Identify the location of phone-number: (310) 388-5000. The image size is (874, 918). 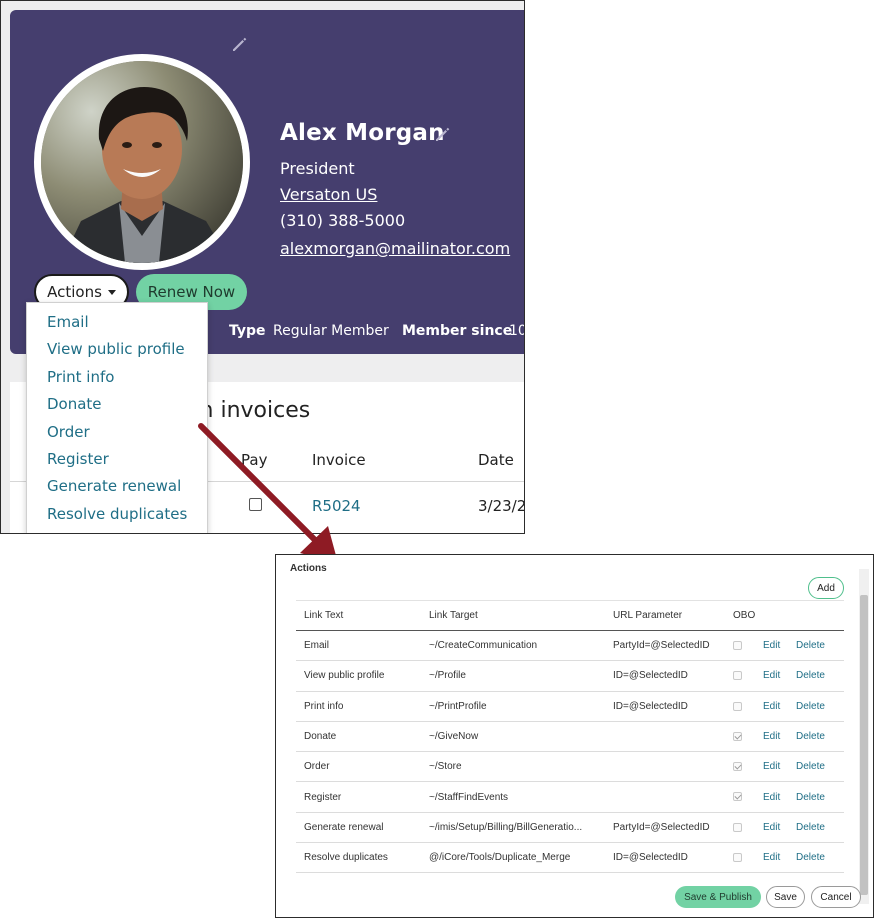
(343, 220).